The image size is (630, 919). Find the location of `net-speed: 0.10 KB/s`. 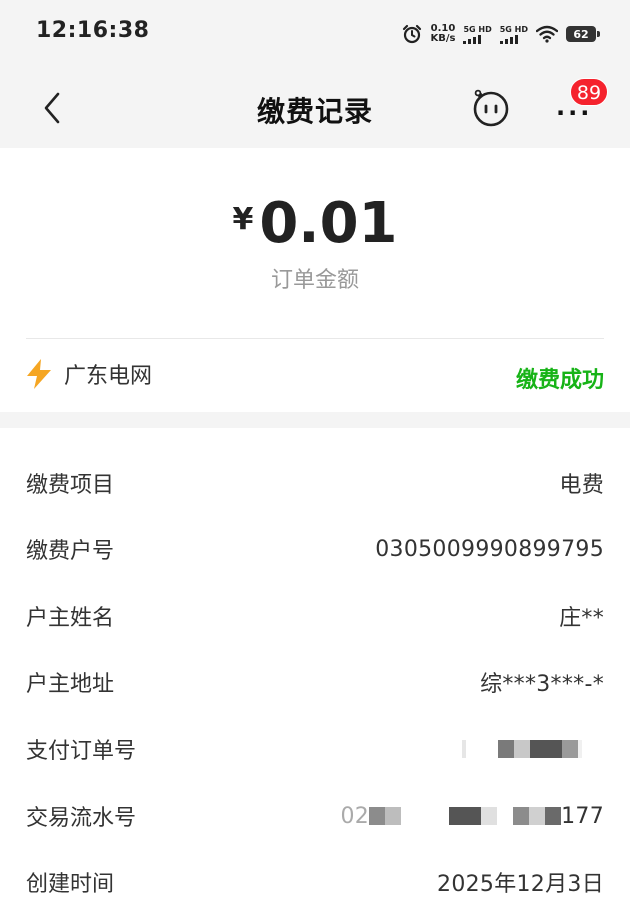

net-speed: 0.10 KB/s is located at coordinates (442, 34).